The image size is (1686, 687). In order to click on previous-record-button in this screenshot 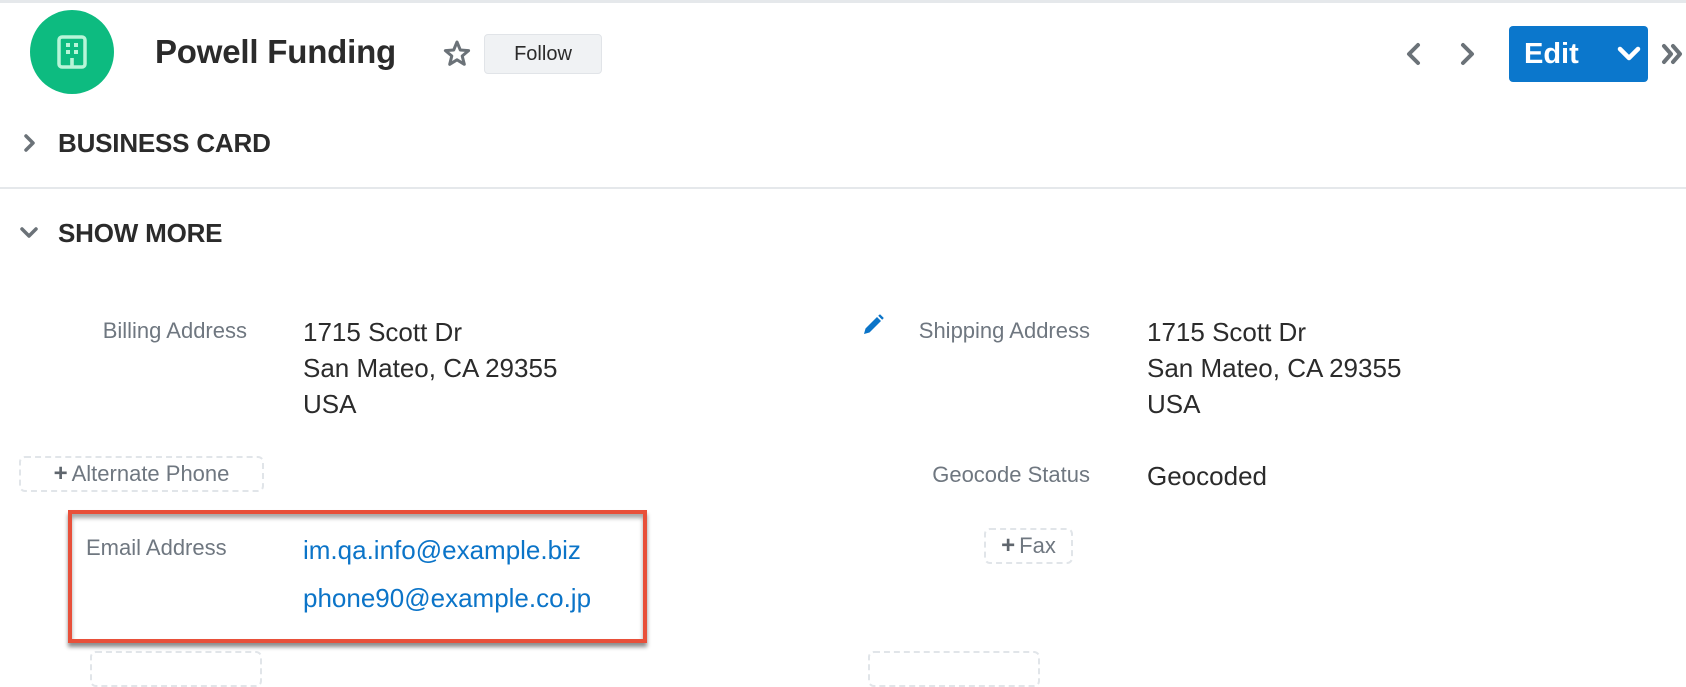, I will do `click(1414, 54)`.